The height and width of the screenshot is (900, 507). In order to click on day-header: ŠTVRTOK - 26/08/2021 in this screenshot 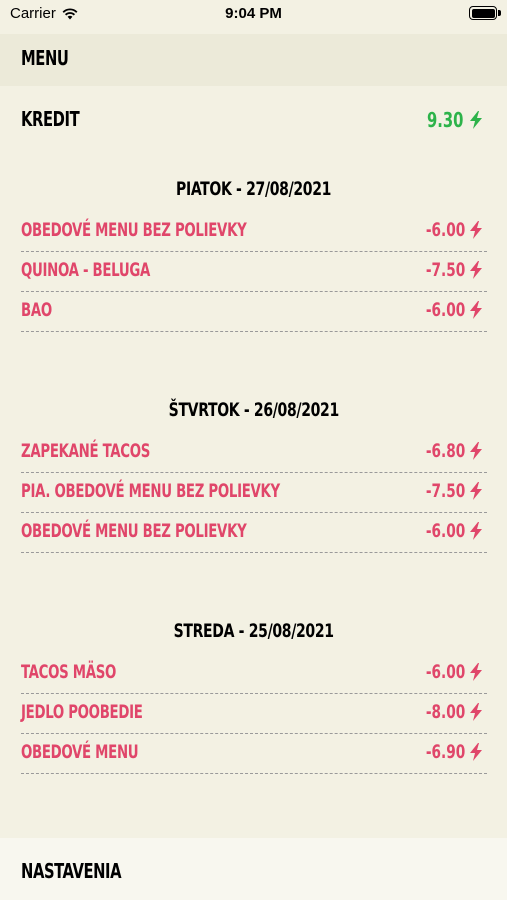, I will do `click(253, 410)`.